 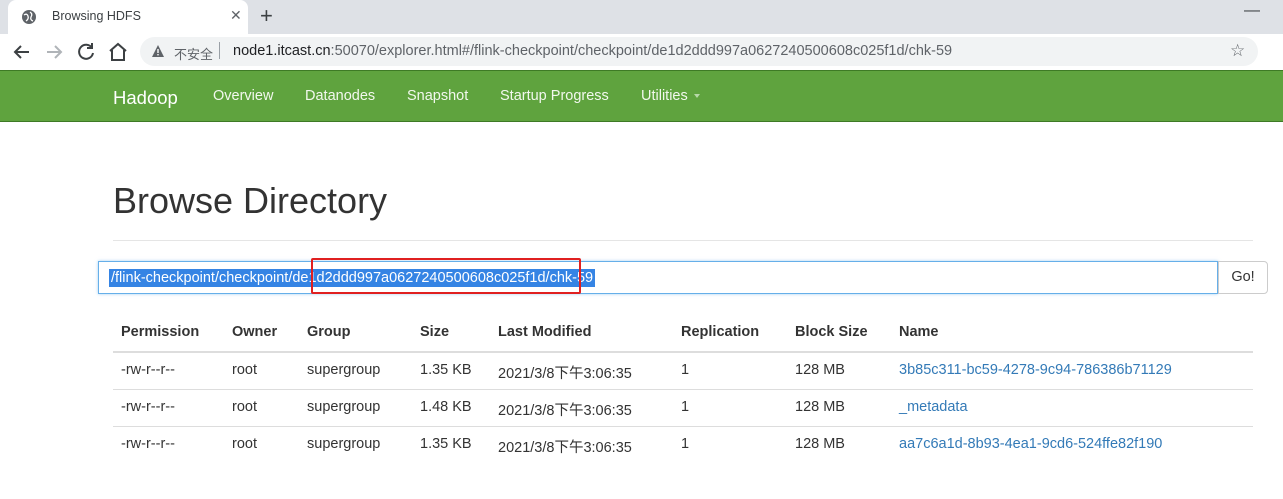 I want to click on row2-permission: -rw-r--r--, so click(x=148, y=407).